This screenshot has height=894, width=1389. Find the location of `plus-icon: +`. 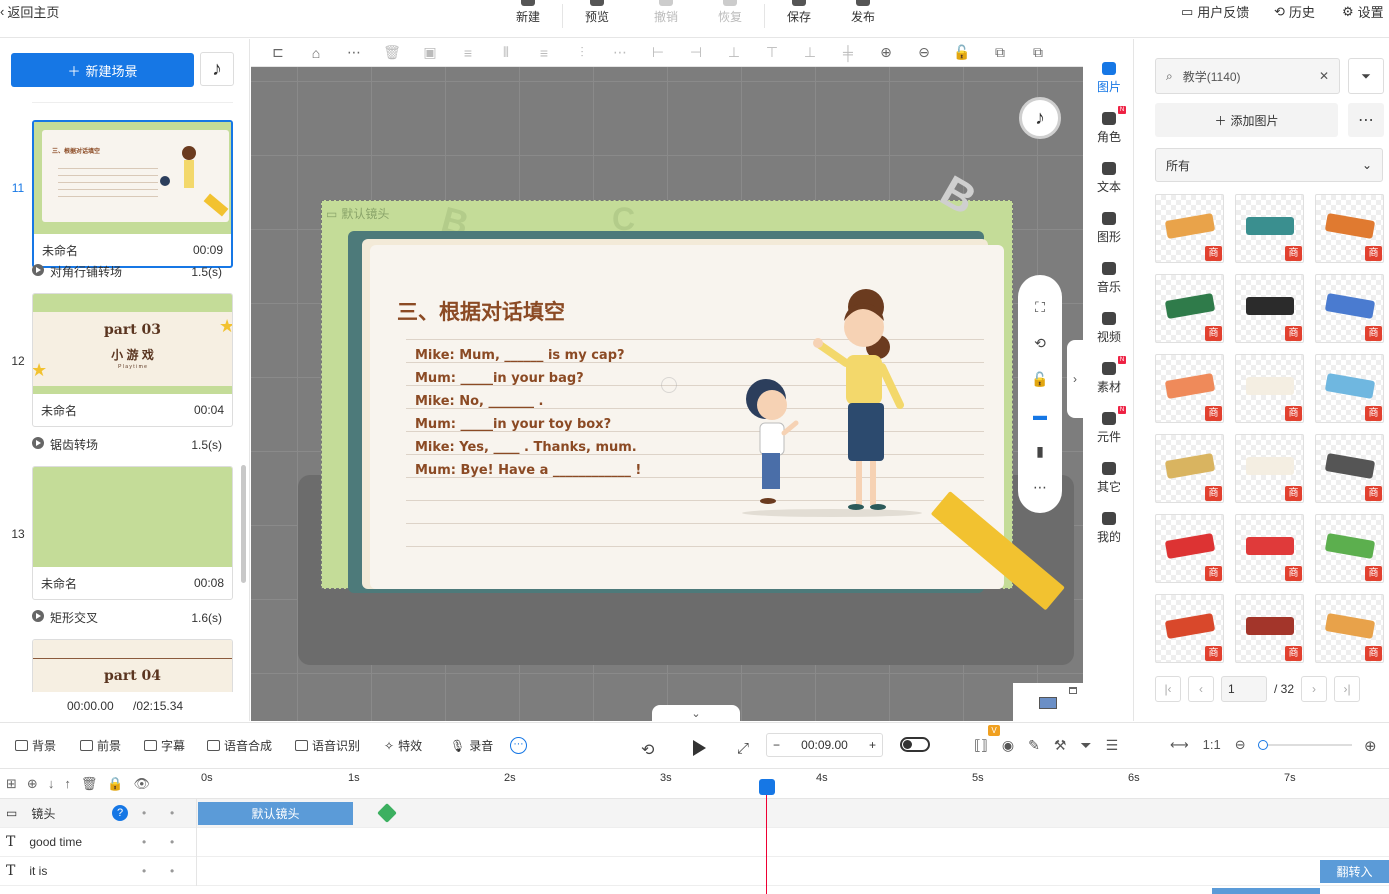

plus-icon: + is located at coordinates (872, 745).